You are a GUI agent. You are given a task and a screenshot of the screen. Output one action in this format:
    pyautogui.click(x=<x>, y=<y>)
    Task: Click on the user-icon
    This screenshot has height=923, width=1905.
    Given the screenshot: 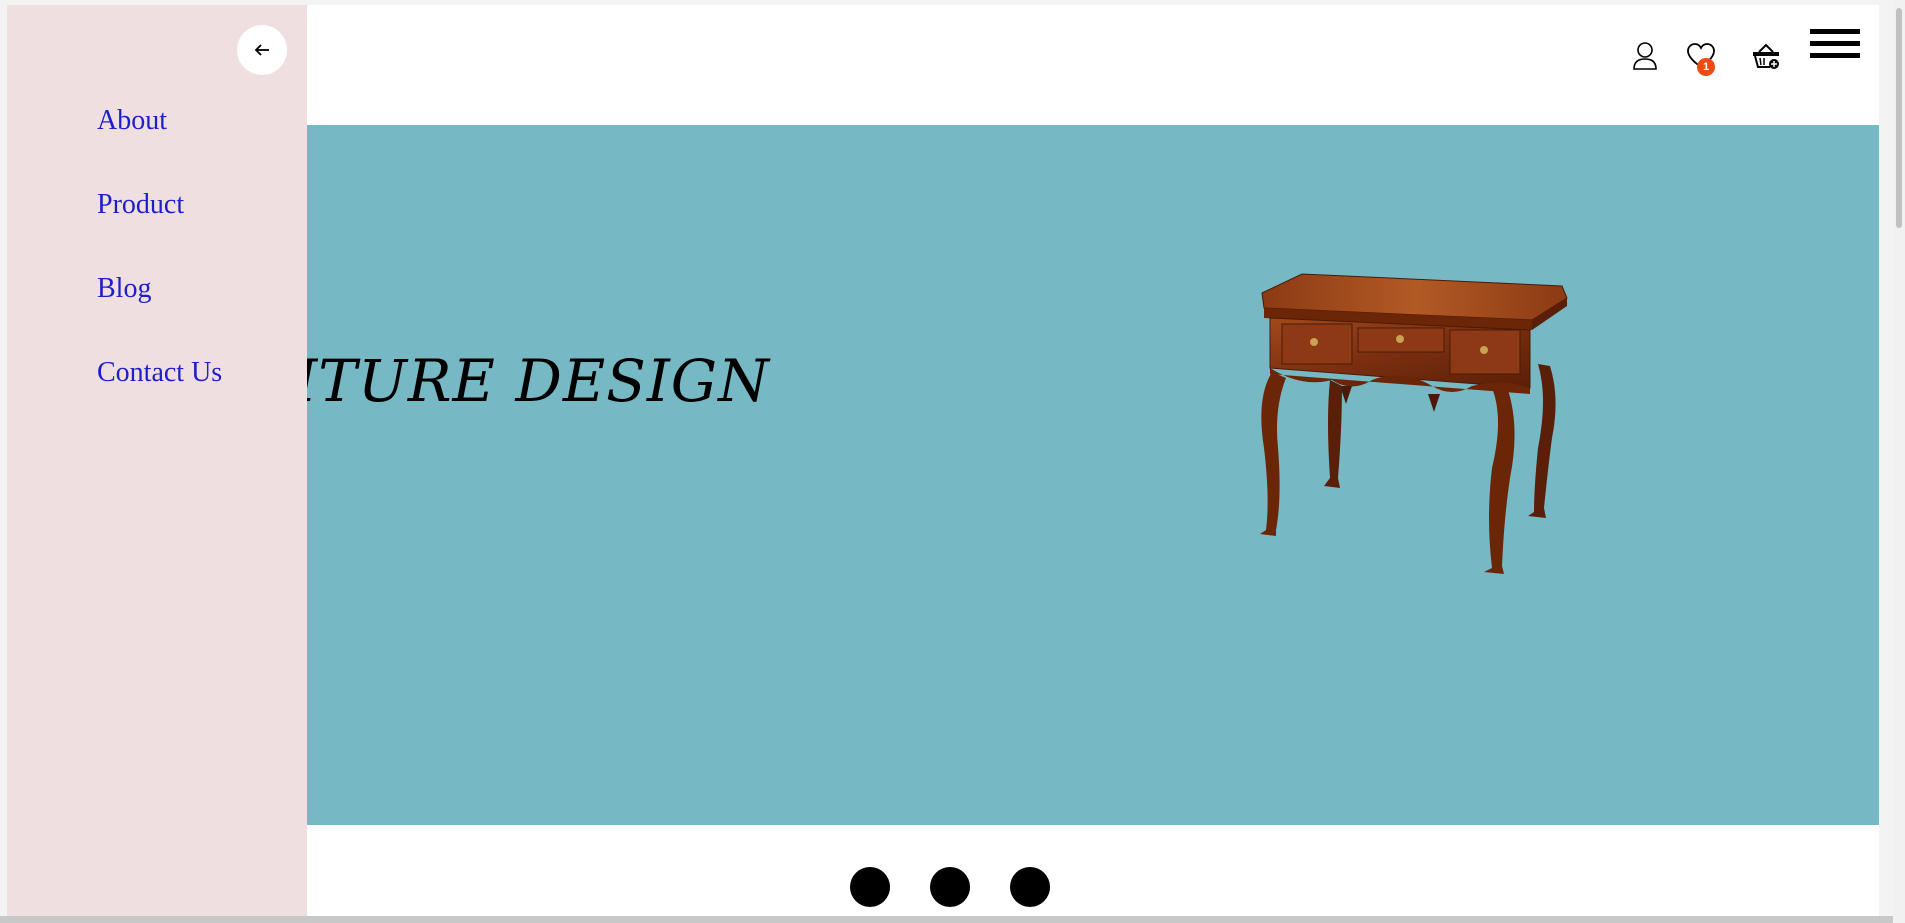 What is the action you would take?
    pyautogui.click(x=1645, y=56)
    